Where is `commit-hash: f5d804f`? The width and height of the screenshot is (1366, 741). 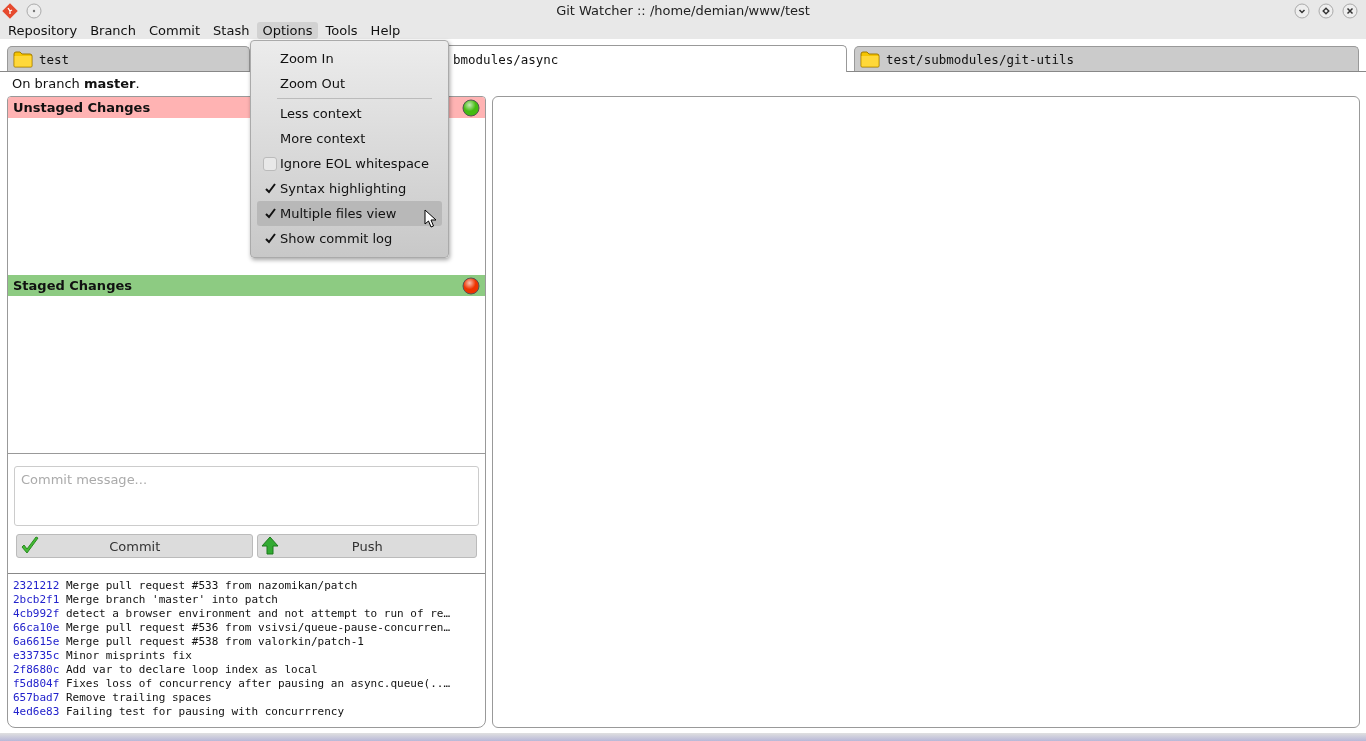
commit-hash: f5d804f is located at coordinates (36, 684).